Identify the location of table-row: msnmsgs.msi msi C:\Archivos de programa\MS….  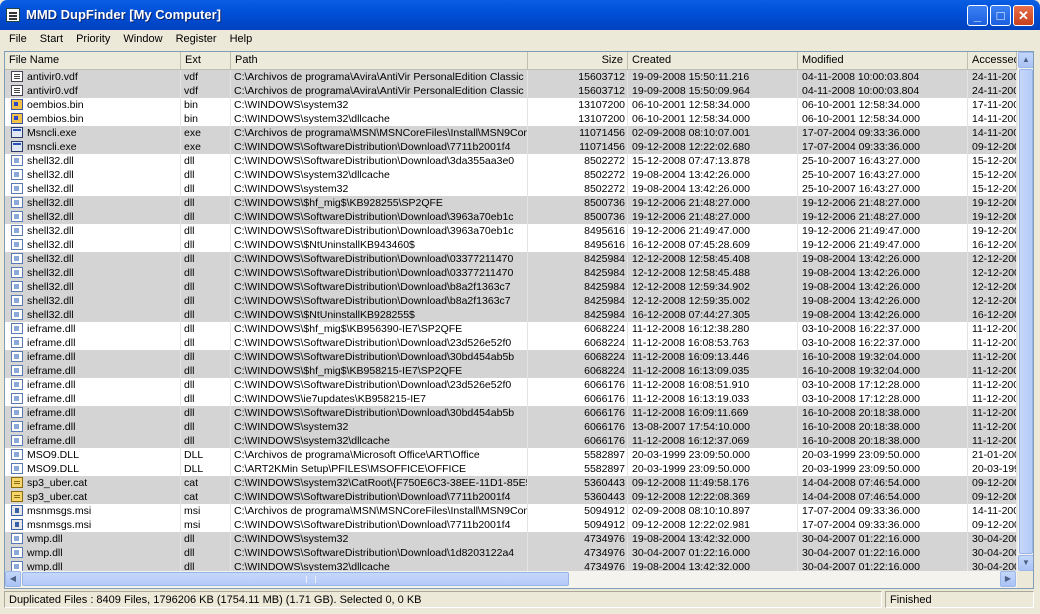
(511, 511).